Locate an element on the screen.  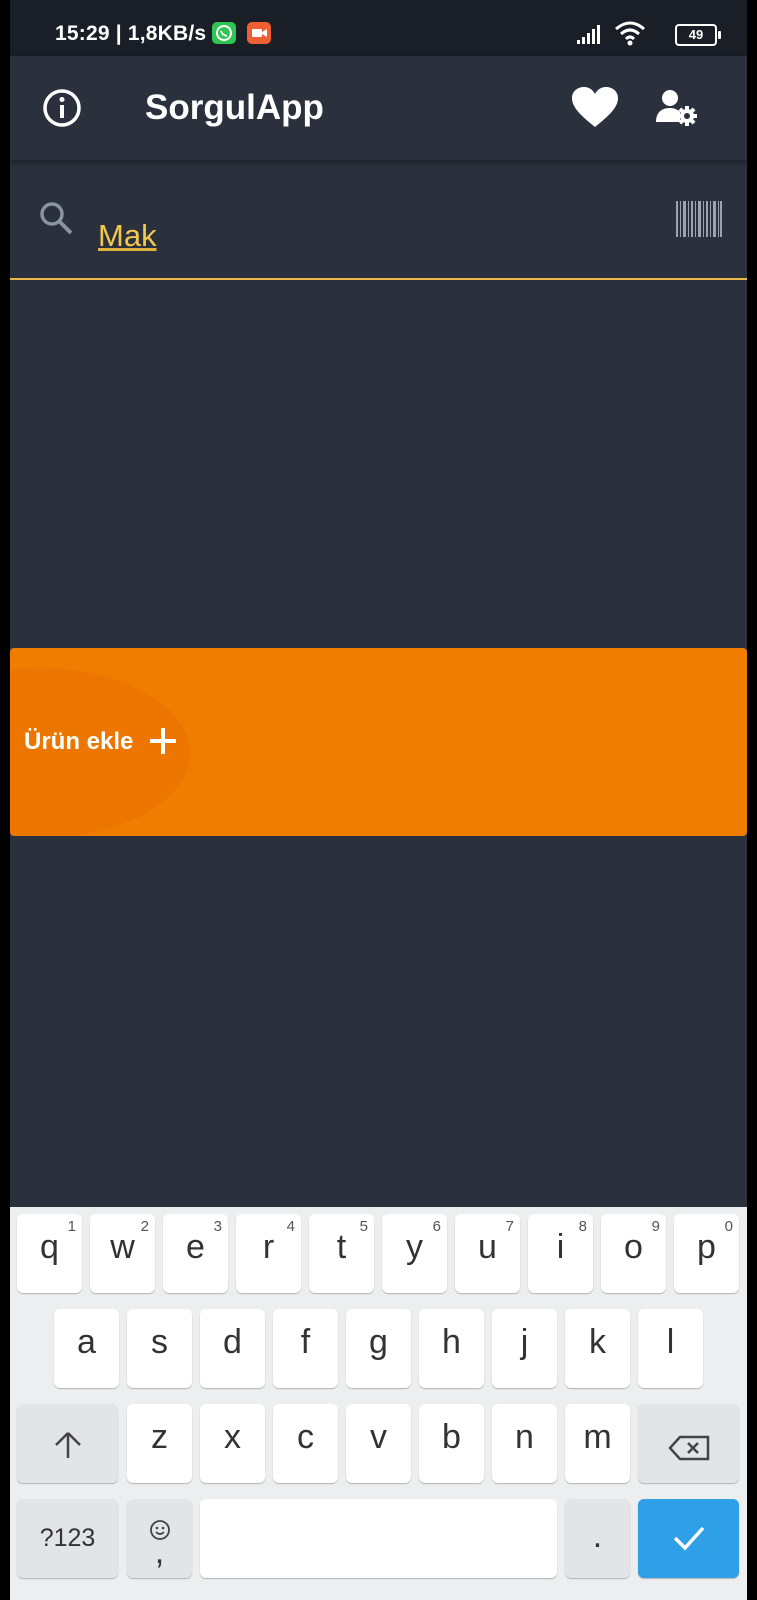
key-r: 4r is located at coordinates (268, 1253).